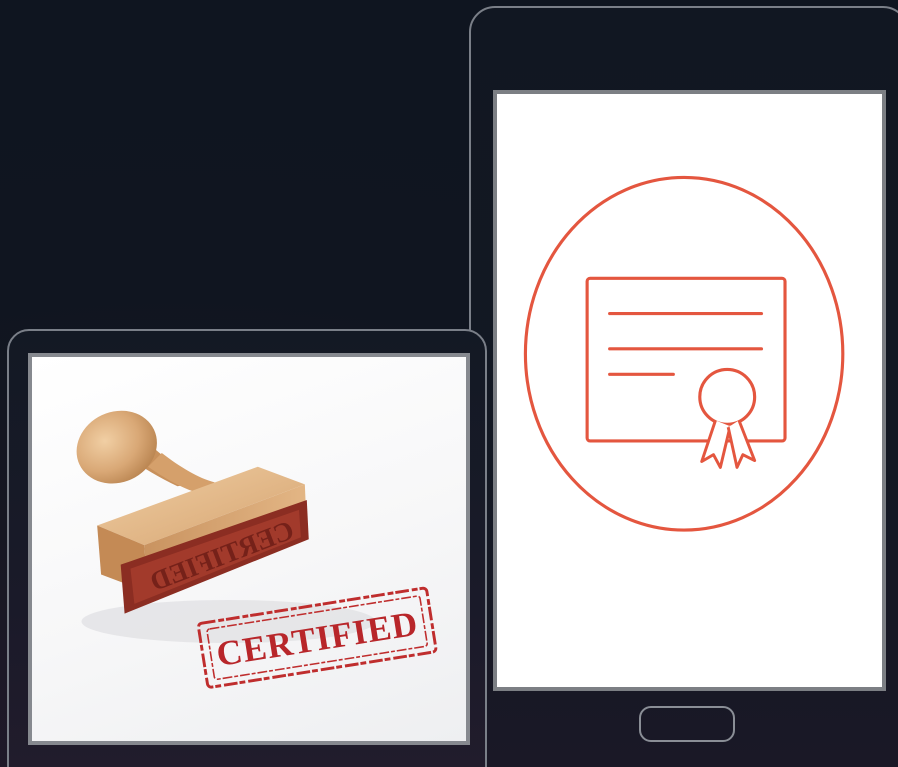 The width and height of the screenshot is (898, 767). Describe the element at coordinates (116, 447) in the screenshot. I see `stamp-knob` at that location.